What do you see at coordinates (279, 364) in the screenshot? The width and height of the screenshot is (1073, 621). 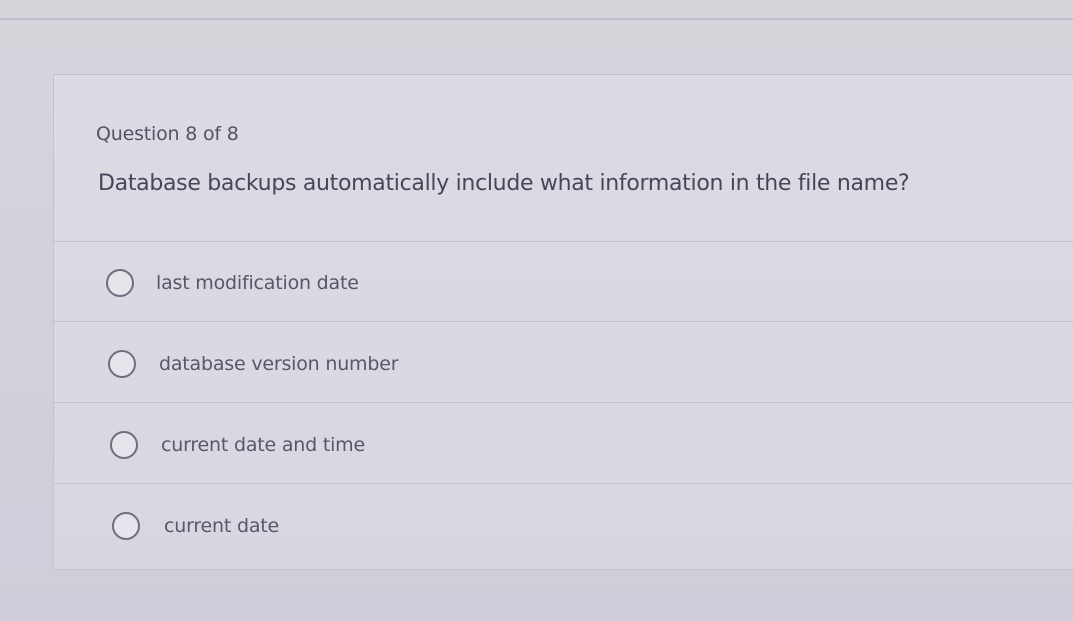 I see `answer-label: database version number` at bounding box center [279, 364].